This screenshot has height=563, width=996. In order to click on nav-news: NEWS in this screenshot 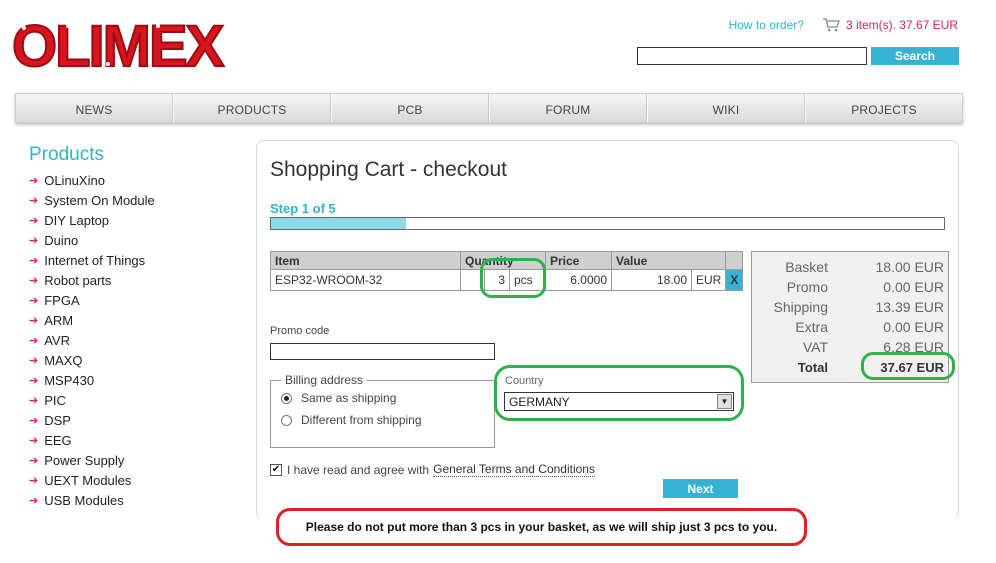, I will do `click(94, 108)`.